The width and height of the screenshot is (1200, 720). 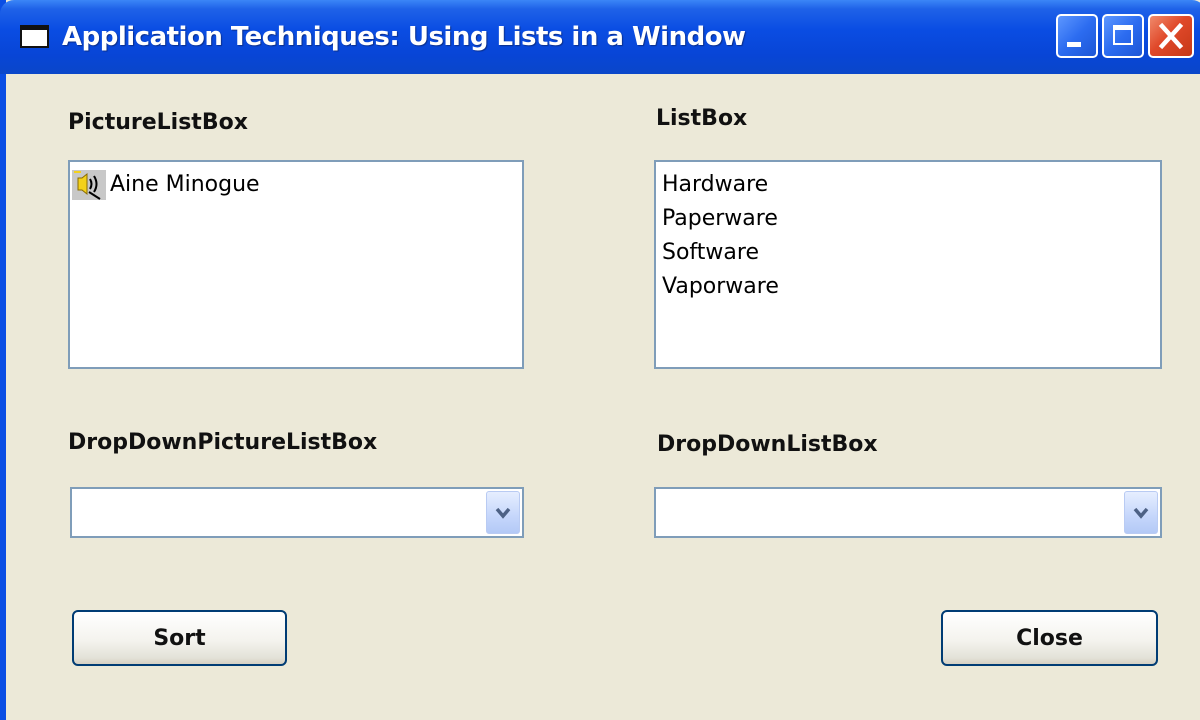 I want to click on dropdown-listbox-label: DropDownListBox, so click(x=767, y=444).